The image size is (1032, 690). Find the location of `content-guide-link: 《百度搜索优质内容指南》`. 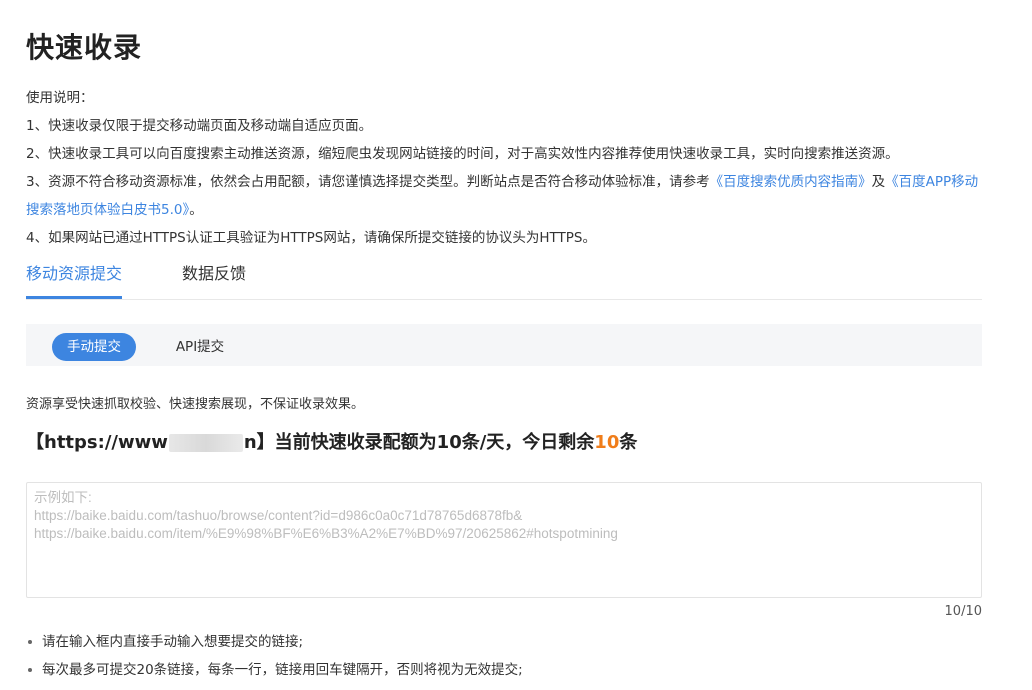

content-guide-link: 《百度搜索优质内容指南》 is located at coordinates (791, 182).